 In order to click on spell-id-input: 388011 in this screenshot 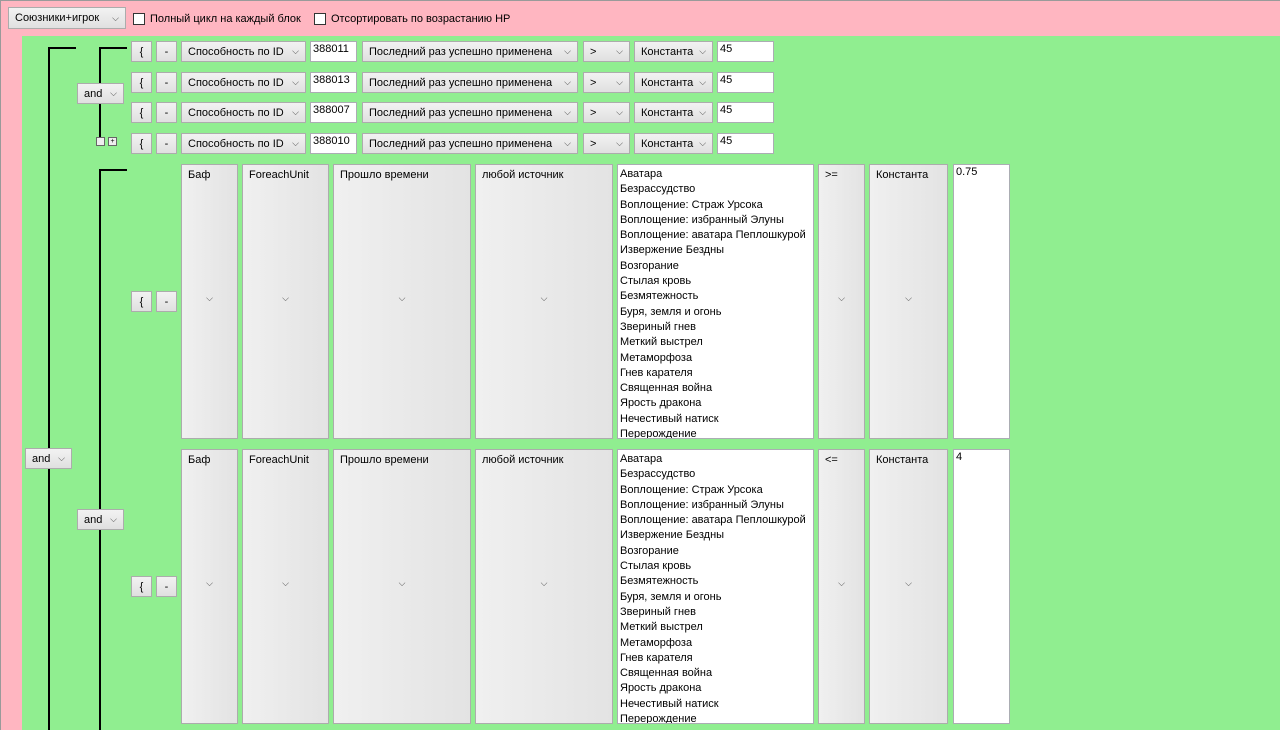, I will do `click(333, 51)`.